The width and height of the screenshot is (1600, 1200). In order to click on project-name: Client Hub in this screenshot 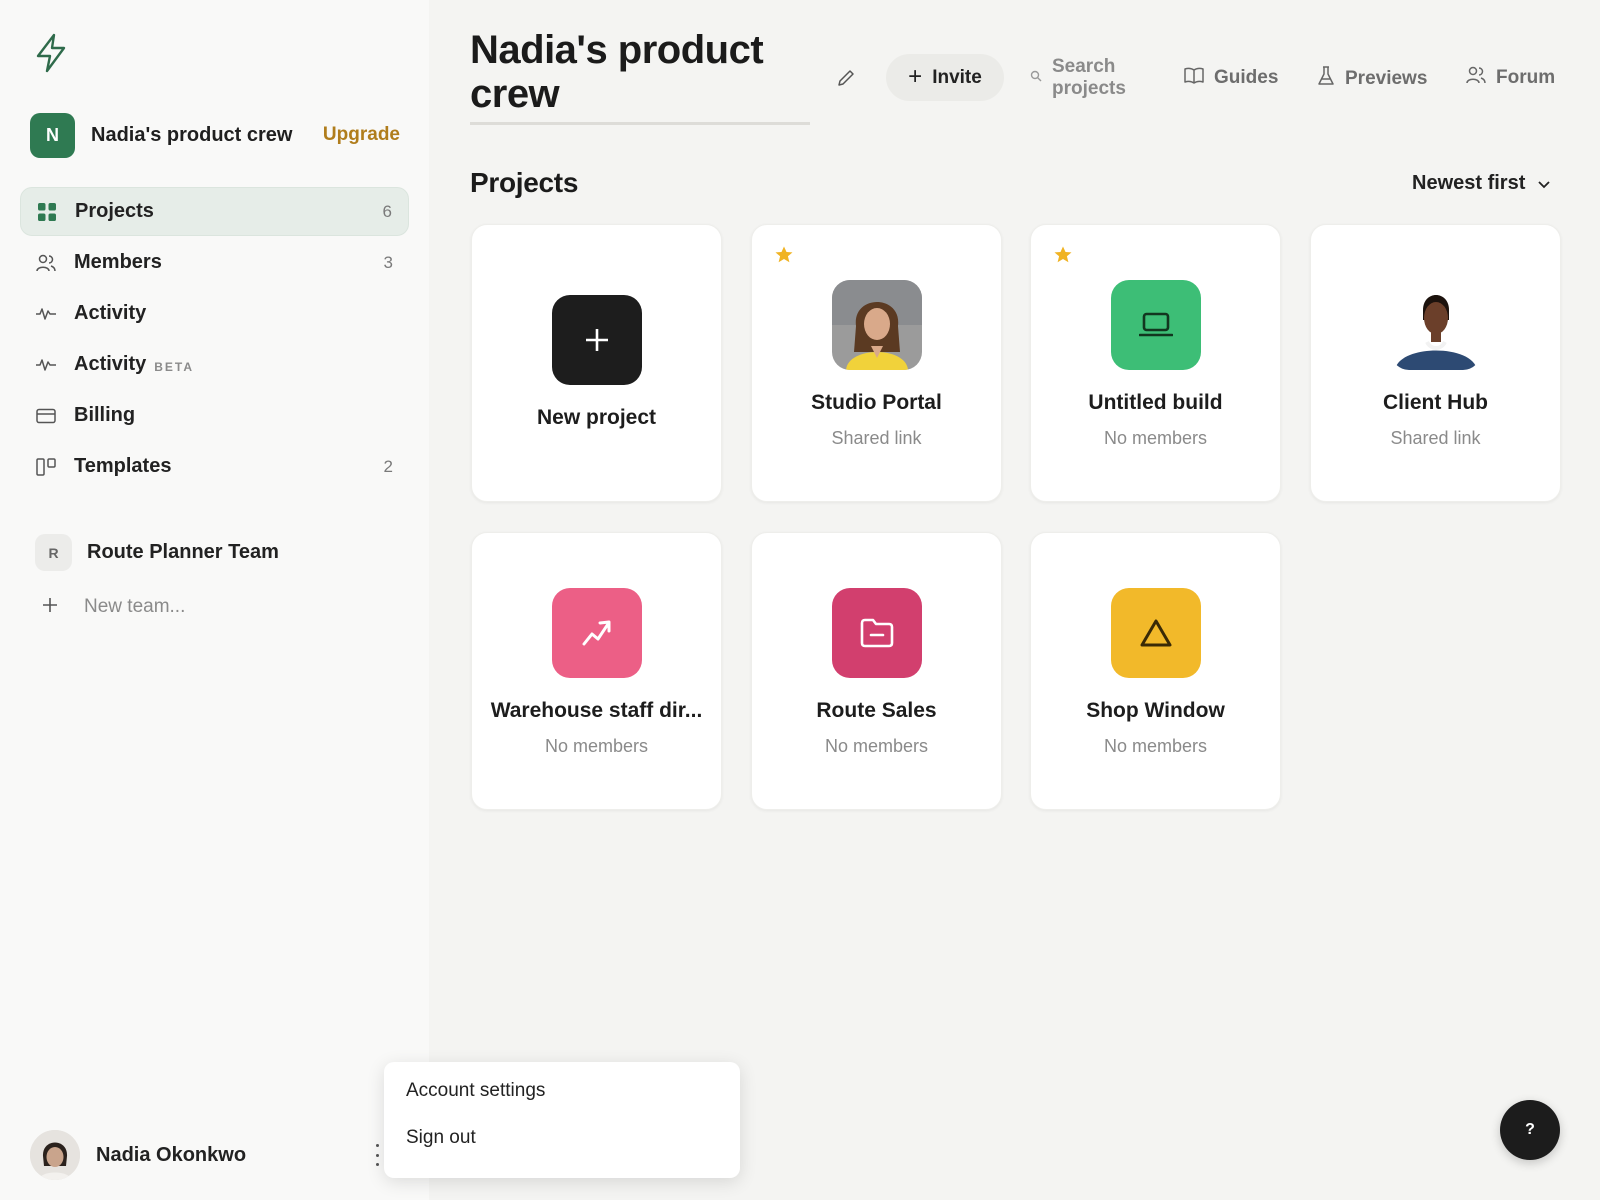, I will do `click(1435, 402)`.